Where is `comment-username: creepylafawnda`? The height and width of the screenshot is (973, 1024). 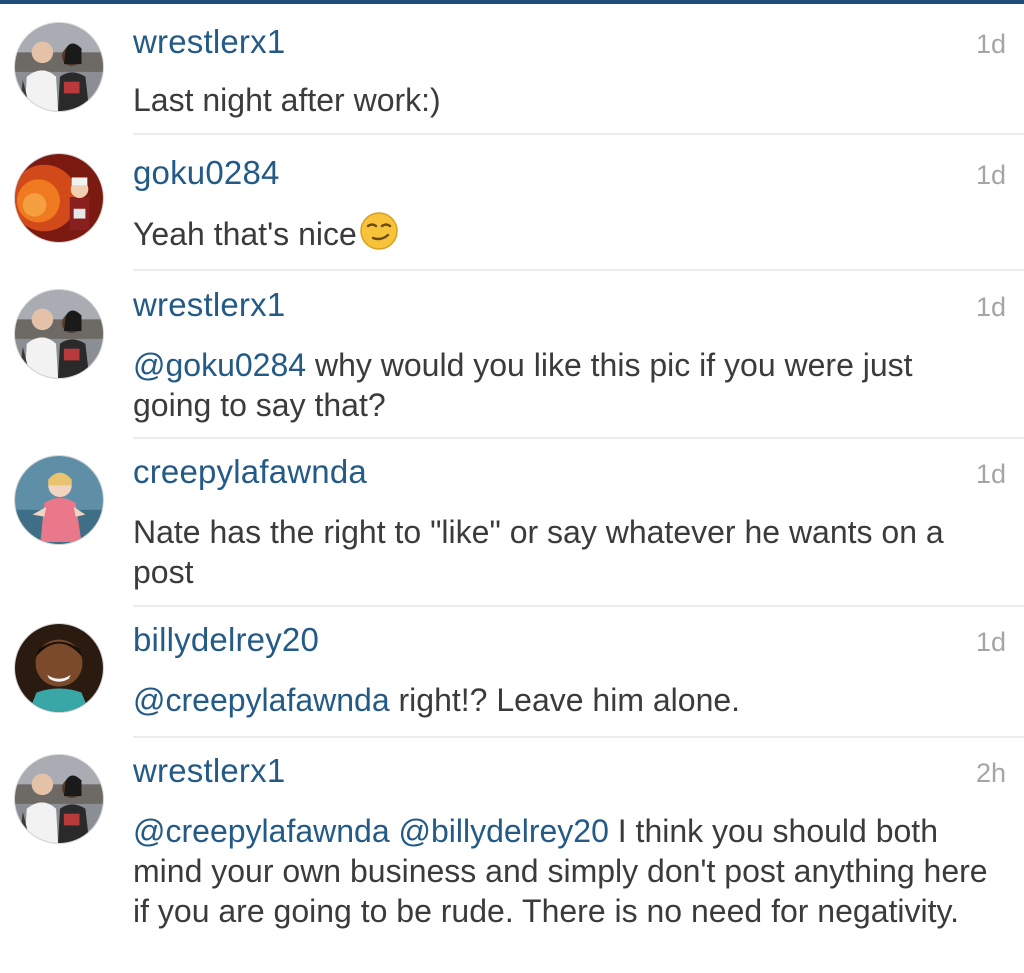
comment-username: creepylafawnda is located at coordinates (250, 472).